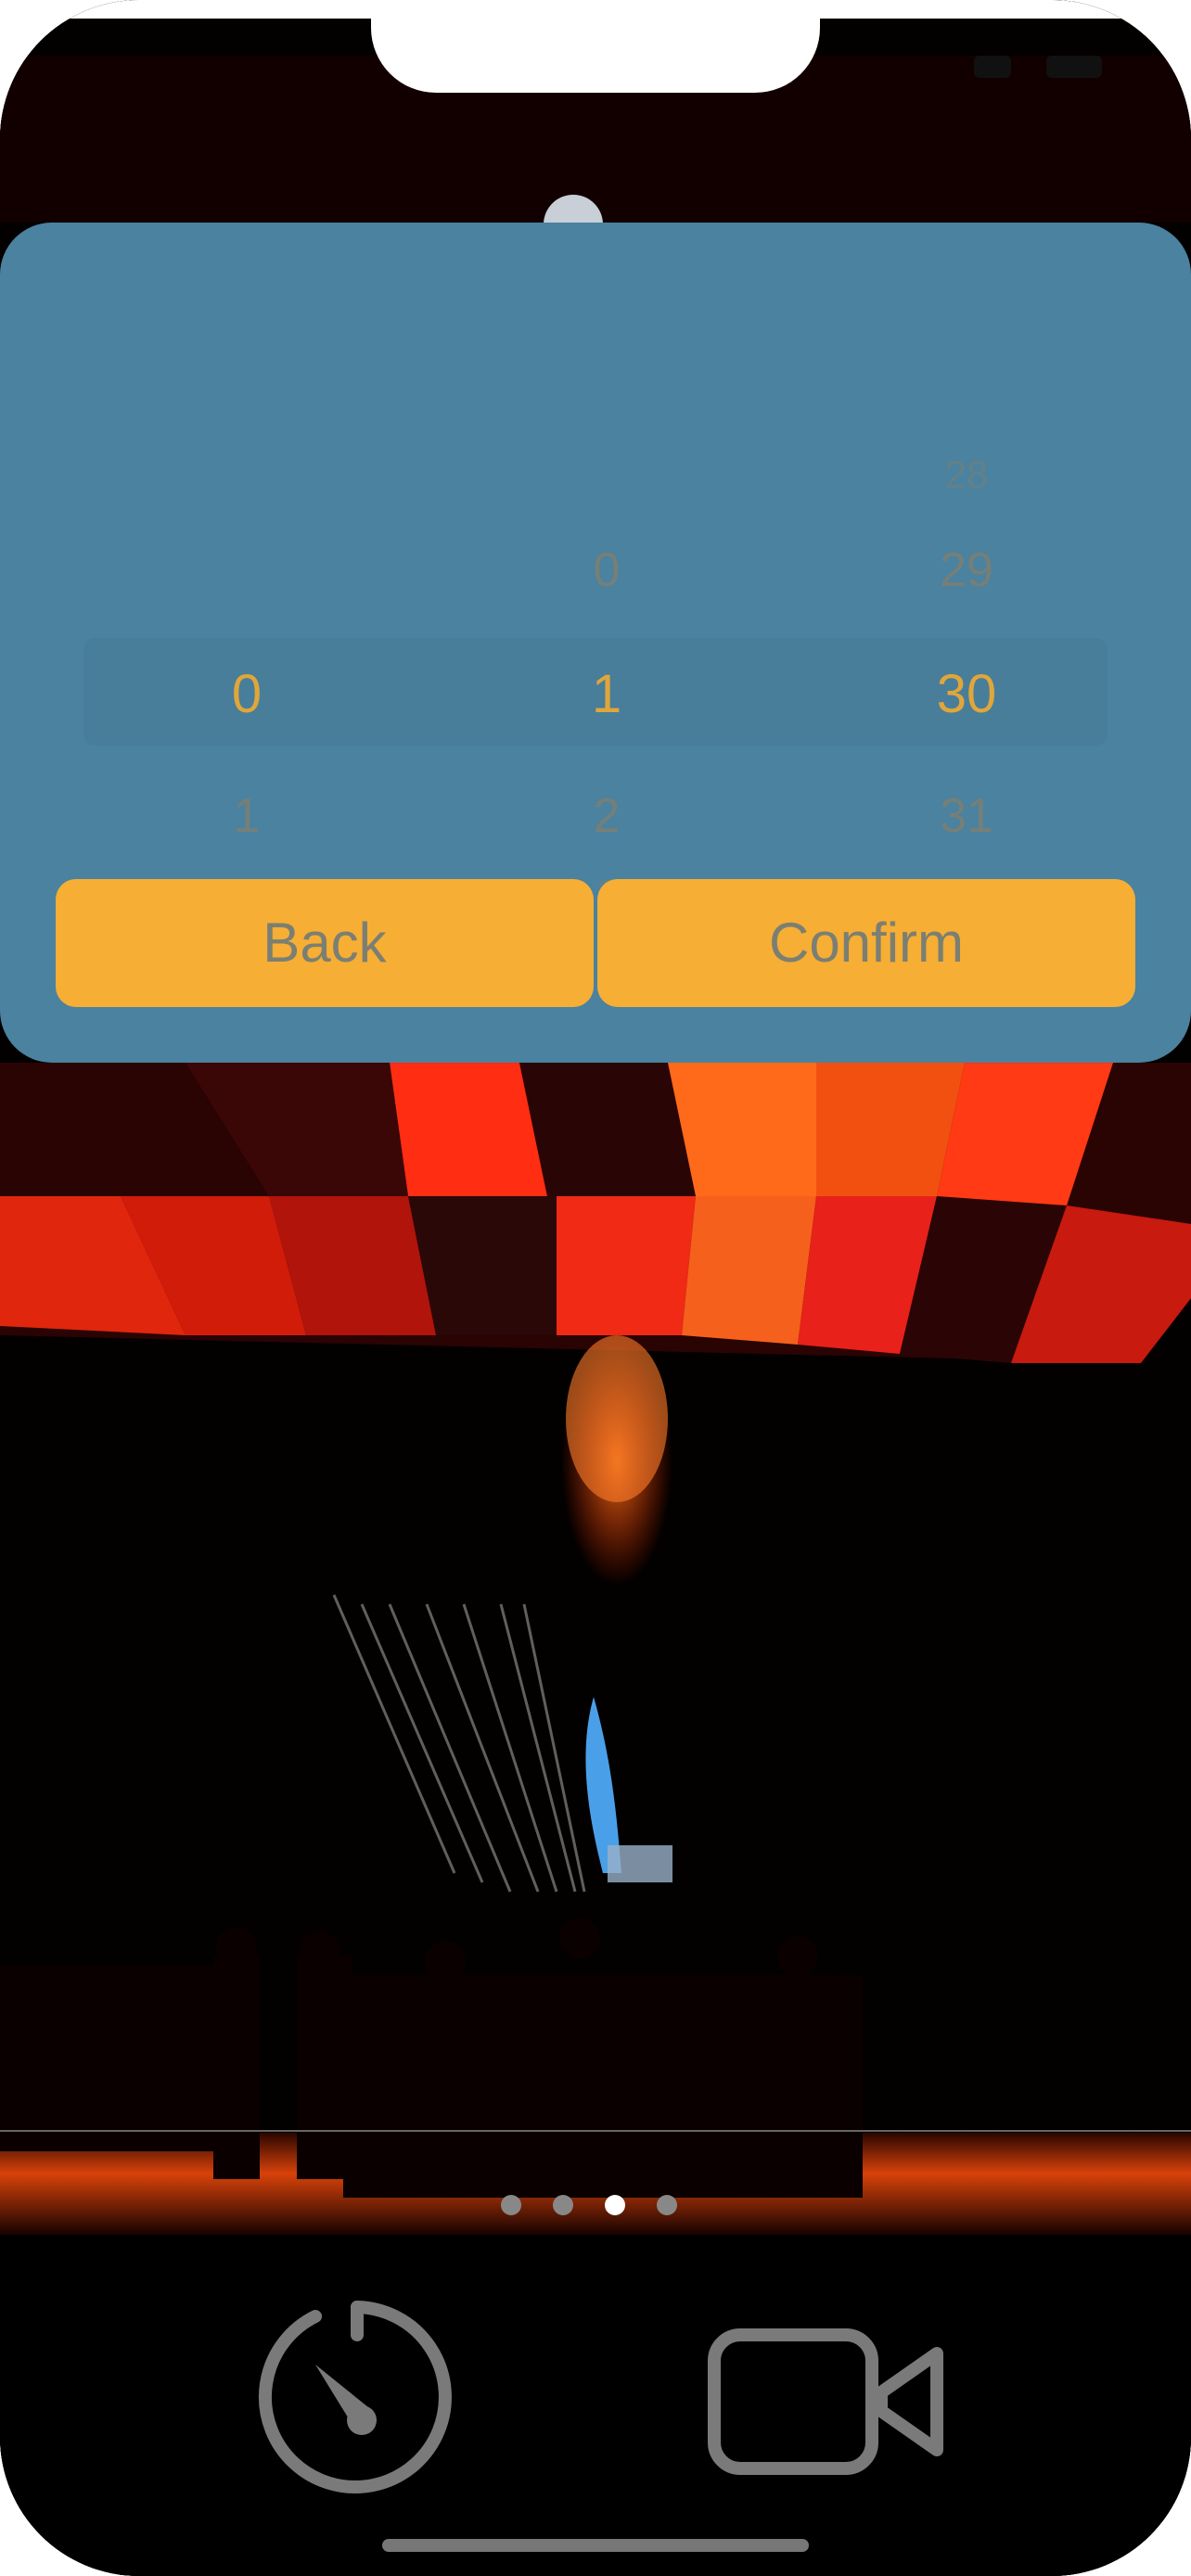  What do you see at coordinates (247, 816) in the screenshot?
I see `picker-value: 1` at bounding box center [247, 816].